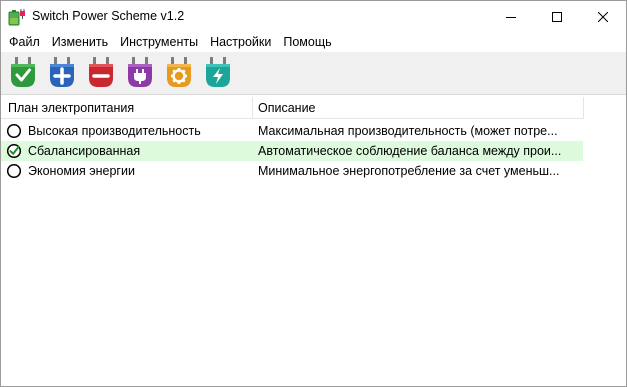 The width and height of the screenshot is (627, 387). I want to click on plan-cell: Экономия энергии, so click(129, 171).